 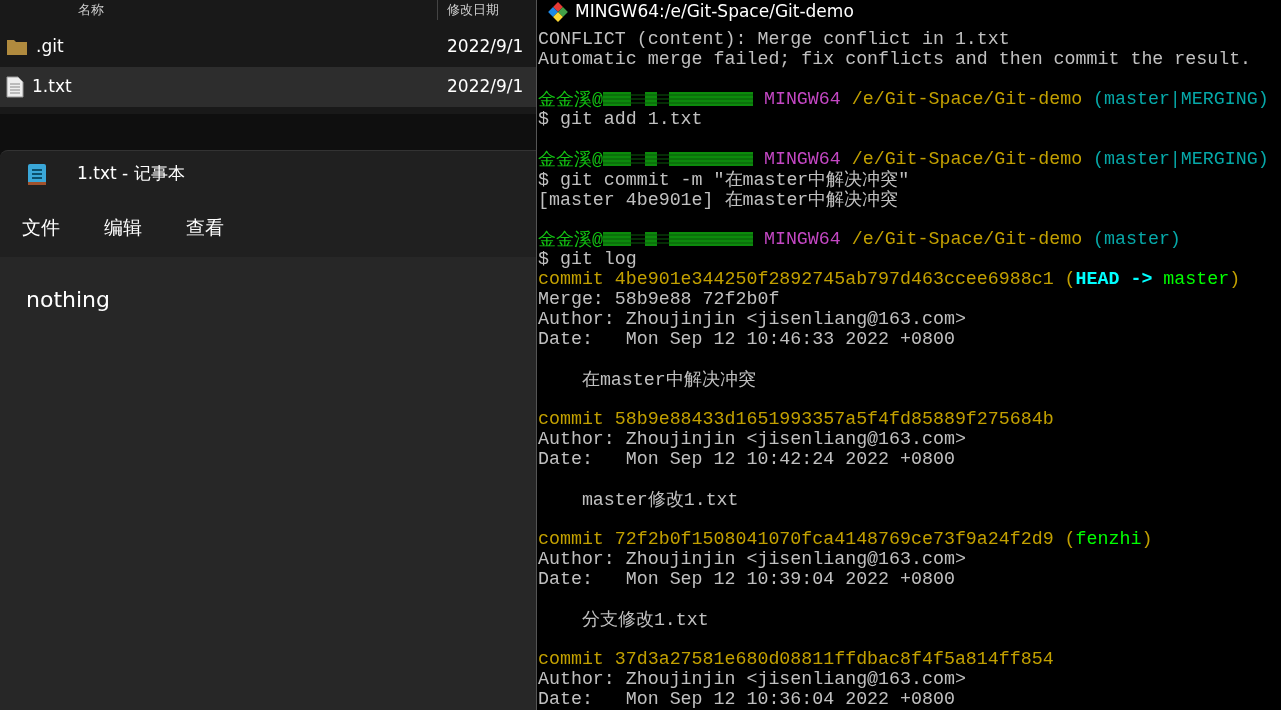 I want to click on output-text: $ git add 1.txt, so click(x=620, y=119).